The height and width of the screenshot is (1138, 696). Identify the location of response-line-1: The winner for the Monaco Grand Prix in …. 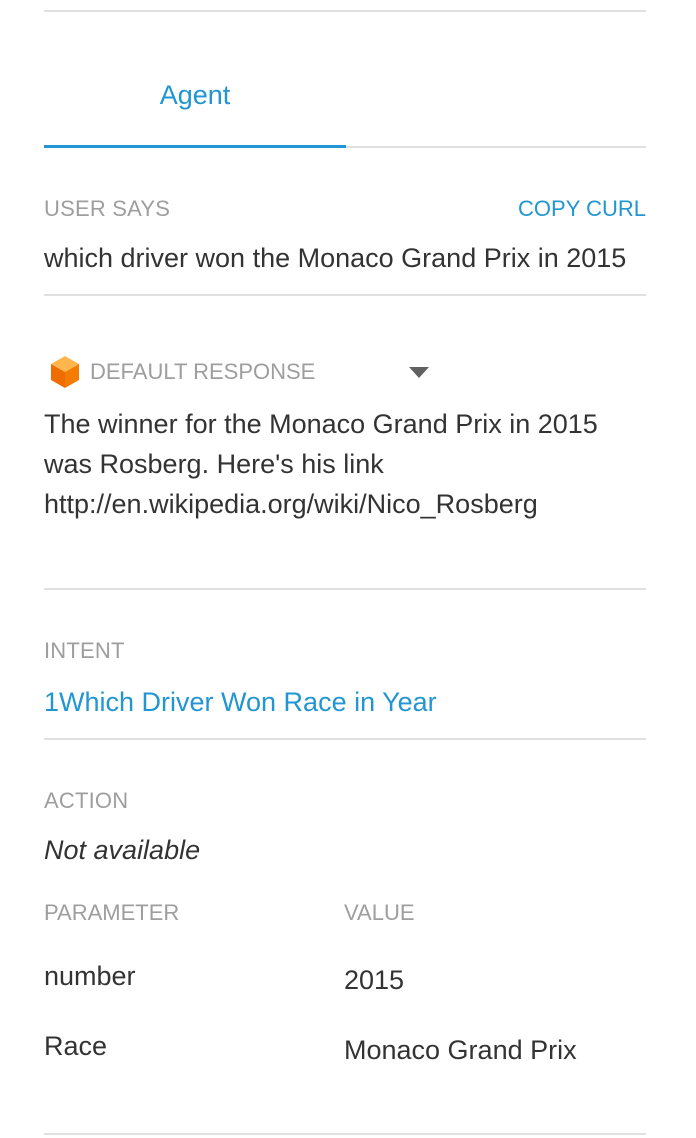
(321, 424).